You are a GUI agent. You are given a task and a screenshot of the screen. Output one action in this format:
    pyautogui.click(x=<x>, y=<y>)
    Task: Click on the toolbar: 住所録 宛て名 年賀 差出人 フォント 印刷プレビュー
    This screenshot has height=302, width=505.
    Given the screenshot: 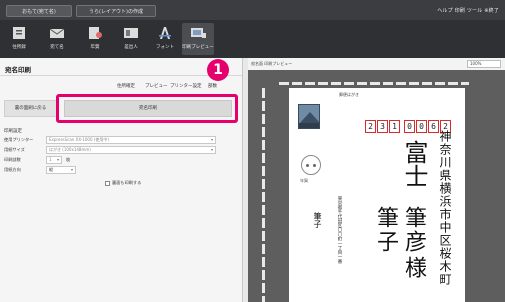 What is the action you would take?
    pyautogui.click(x=252, y=39)
    